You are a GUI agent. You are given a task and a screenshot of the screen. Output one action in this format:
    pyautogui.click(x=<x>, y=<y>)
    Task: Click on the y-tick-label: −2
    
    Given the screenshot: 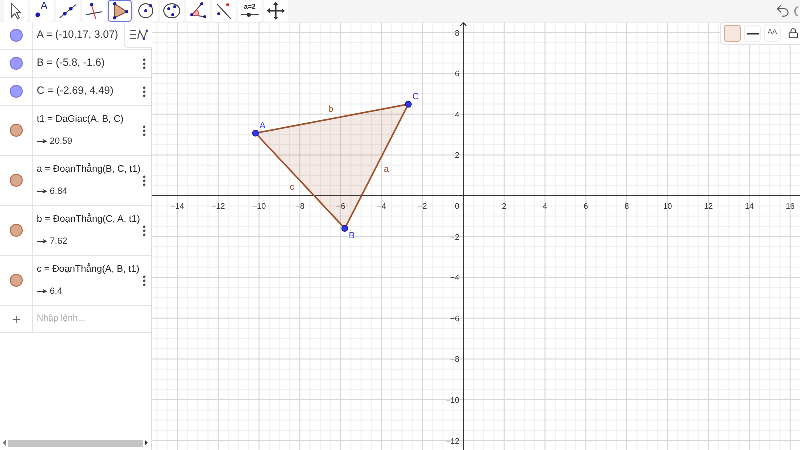 What is the action you would take?
    pyautogui.click(x=455, y=237)
    